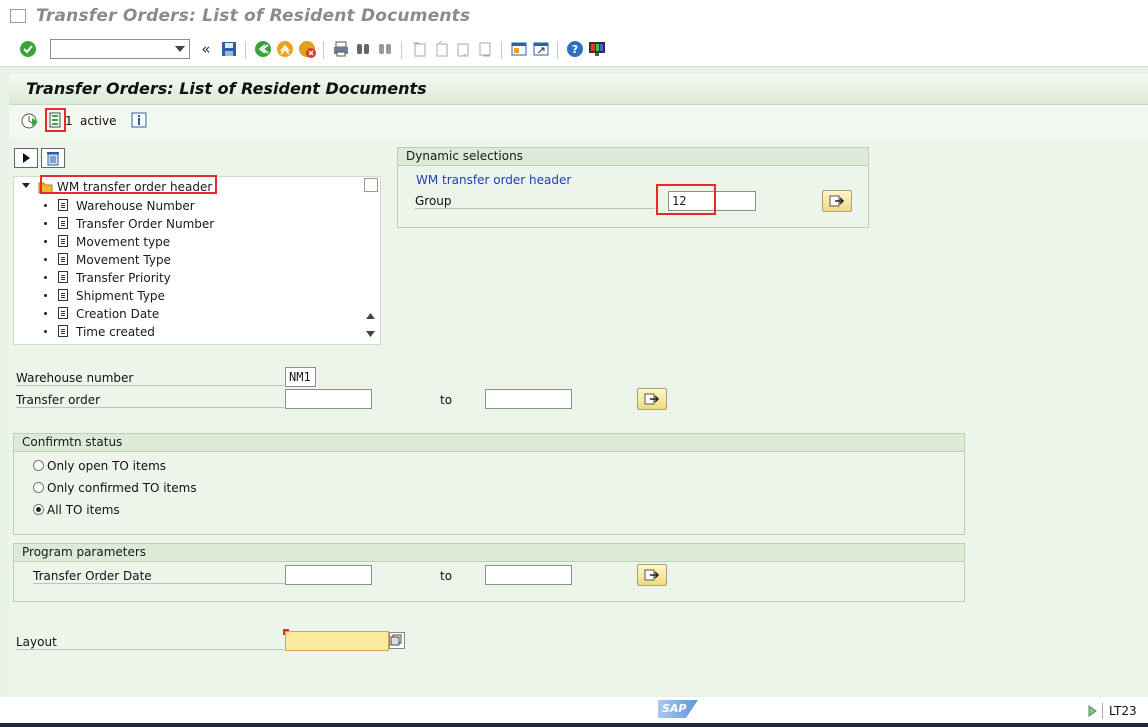 The height and width of the screenshot is (727, 1148). What do you see at coordinates (463, 49) in the screenshot?
I see `next-page-icon` at bounding box center [463, 49].